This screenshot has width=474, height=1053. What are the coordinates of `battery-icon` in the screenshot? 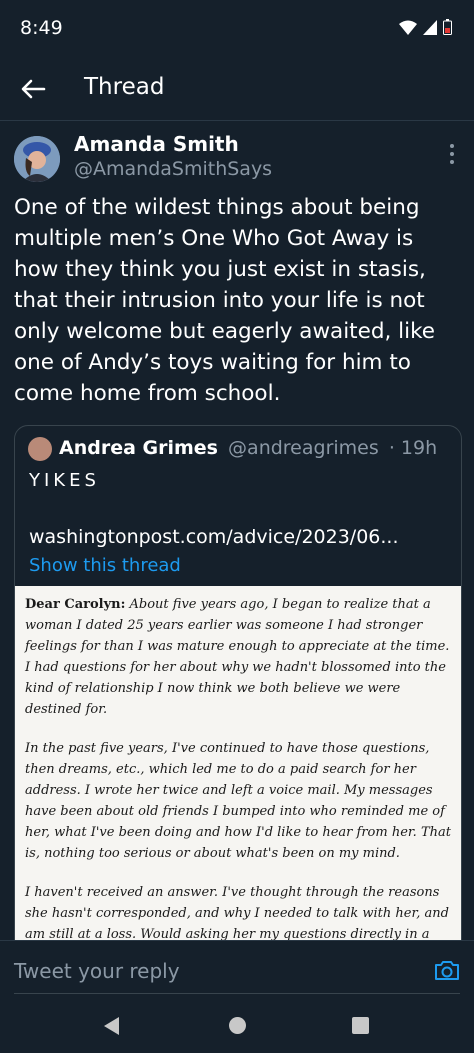 It's located at (447, 27).